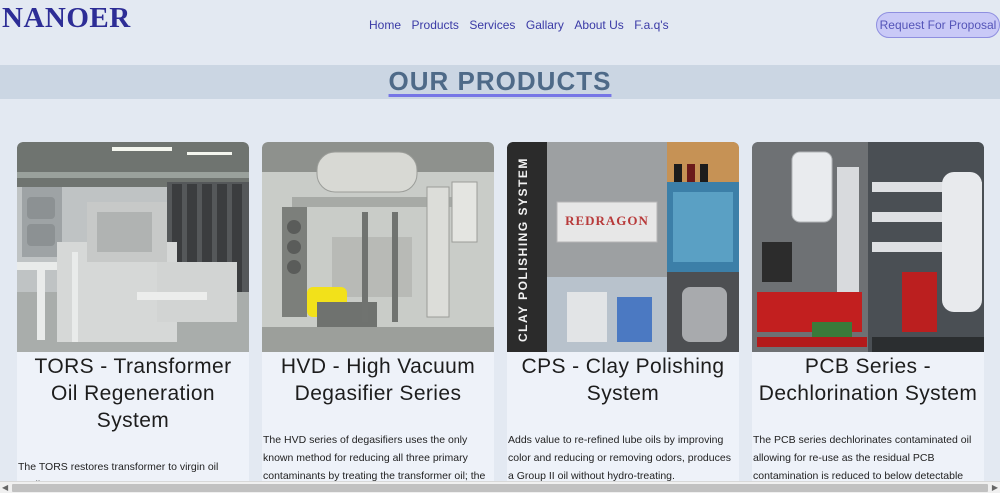 The width and height of the screenshot is (1000, 493). I want to click on nav-about-us: About Us, so click(598, 25).